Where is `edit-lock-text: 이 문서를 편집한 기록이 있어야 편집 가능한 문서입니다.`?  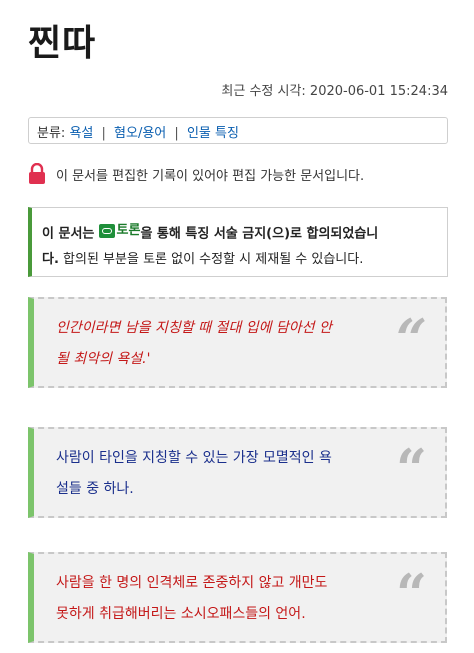
edit-lock-text: 이 문서를 편집한 기록이 있어야 편집 가능한 문서입니다. is located at coordinates (210, 176).